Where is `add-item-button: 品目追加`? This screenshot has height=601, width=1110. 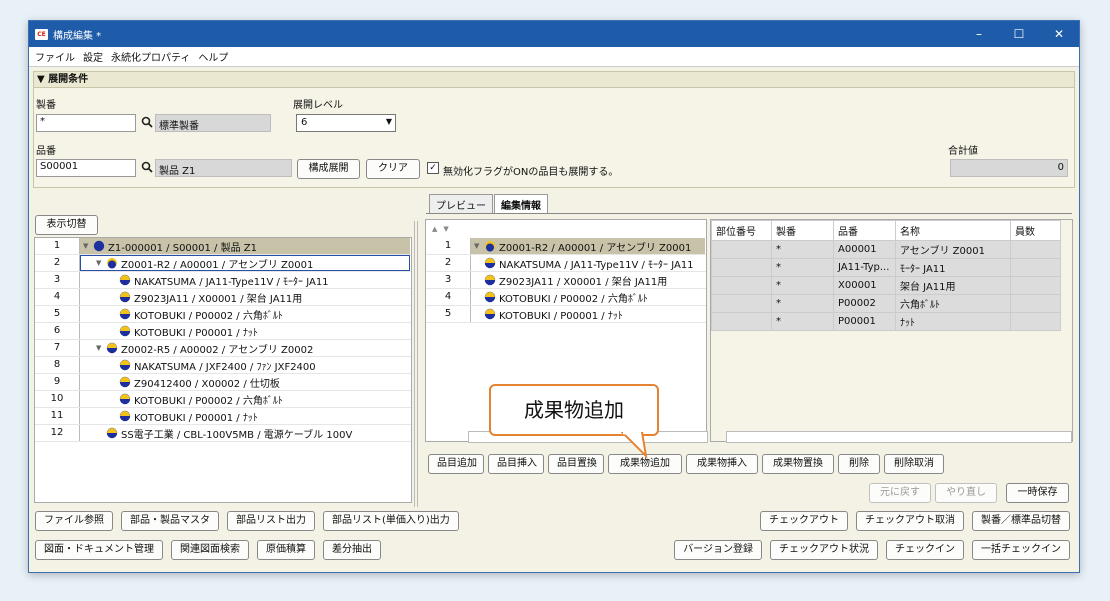
add-item-button: 品目追加 is located at coordinates (456, 464).